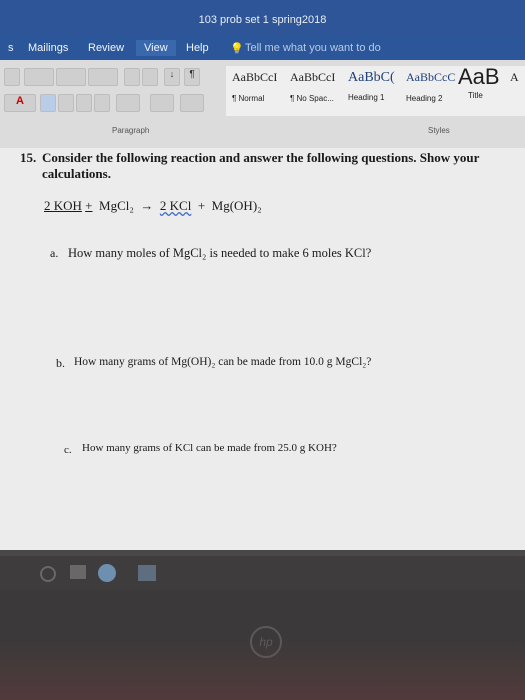  Describe the element at coordinates (366, 97) in the screenshot. I see `style-name: Heading 1` at that location.